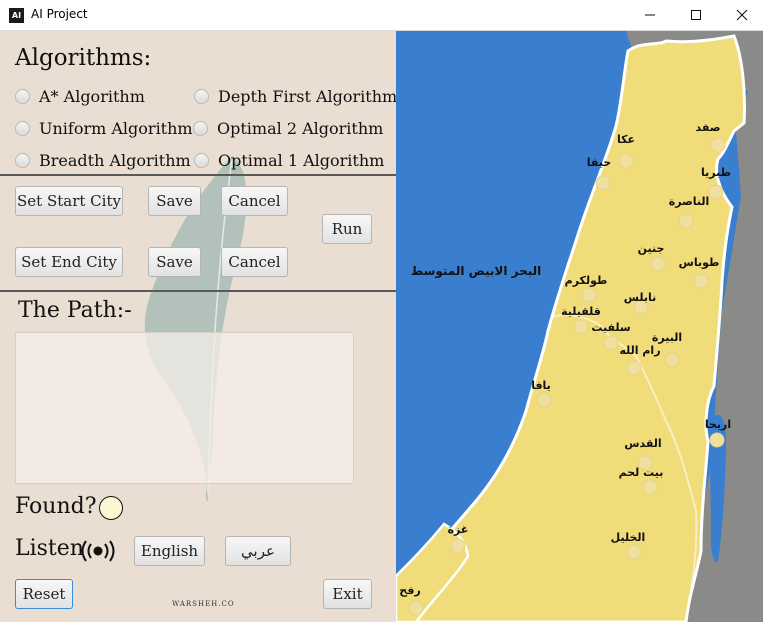 Image resolution: width=763 pixels, height=622 pixels. What do you see at coordinates (626, 139) in the screenshot?
I see `city-label: عكا` at bounding box center [626, 139].